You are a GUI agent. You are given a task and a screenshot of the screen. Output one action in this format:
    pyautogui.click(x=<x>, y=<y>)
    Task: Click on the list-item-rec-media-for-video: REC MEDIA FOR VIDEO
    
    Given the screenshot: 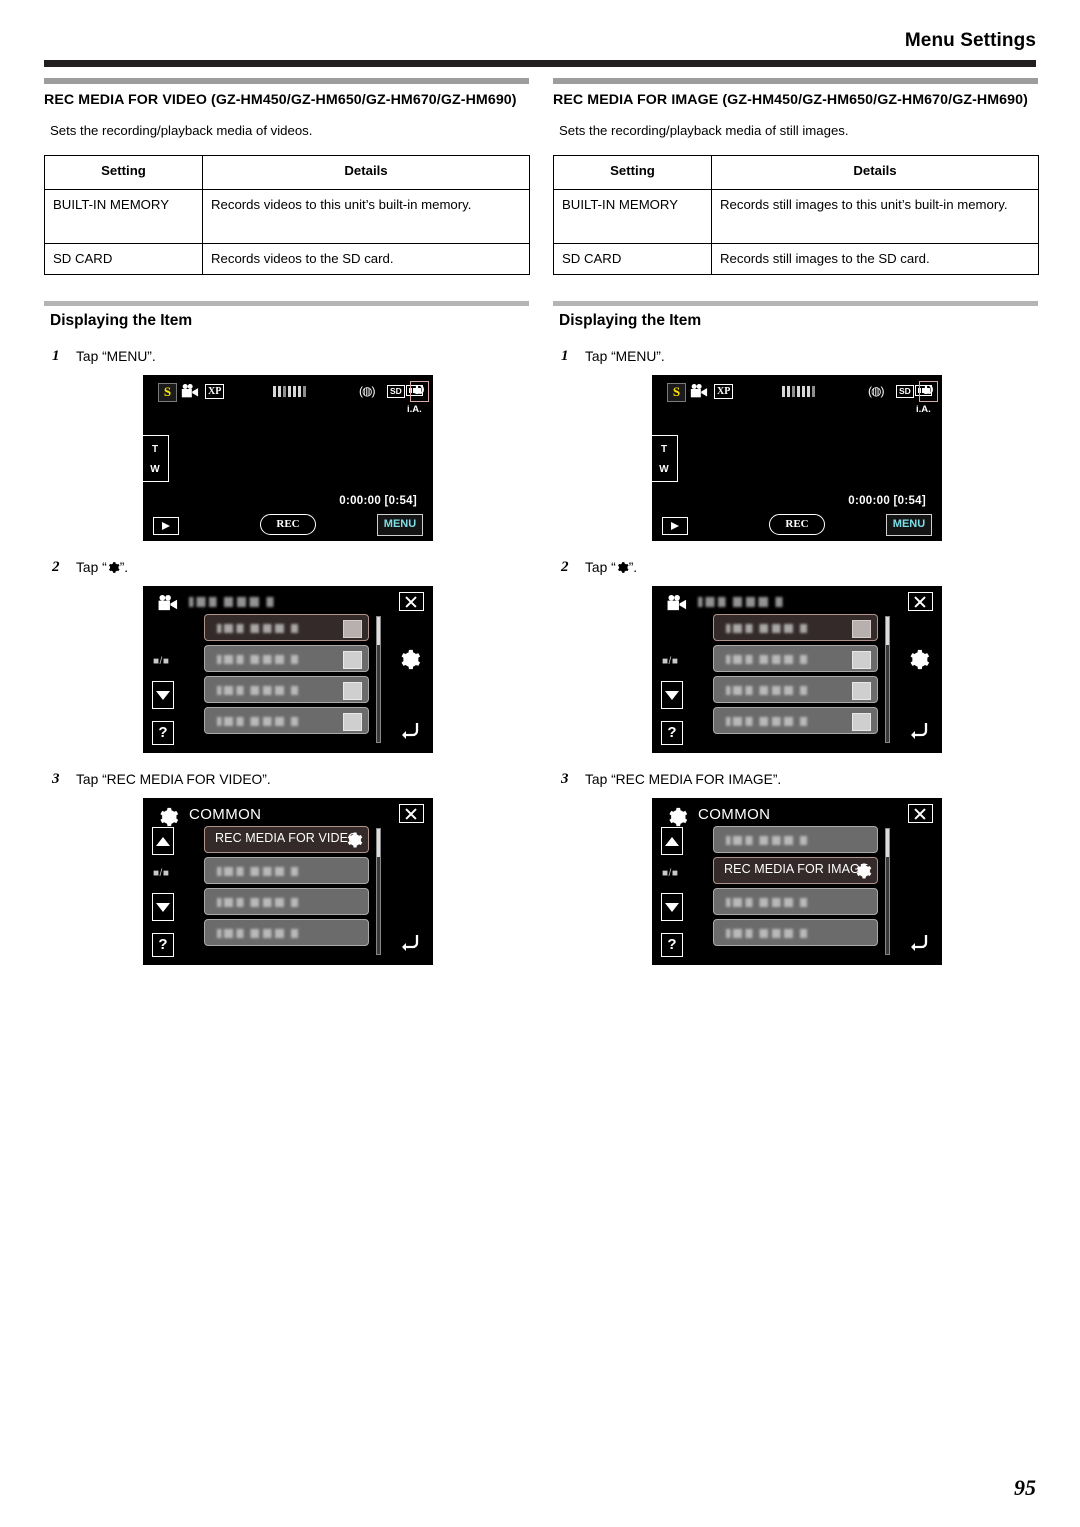 What is the action you would take?
    pyautogui.click(x=286, y=839)
    